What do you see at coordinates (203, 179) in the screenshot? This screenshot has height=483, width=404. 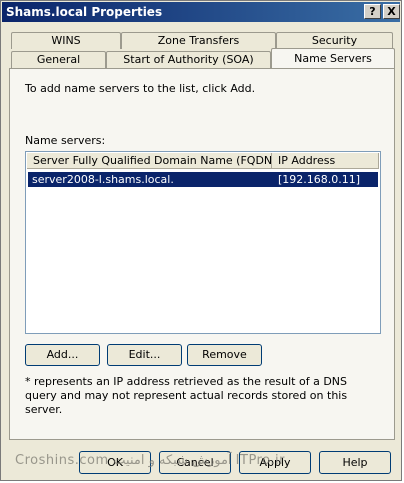 I see `table-row: server2008-l.shams.local. [192.168.0.11]` at bounding box center [203, 179].